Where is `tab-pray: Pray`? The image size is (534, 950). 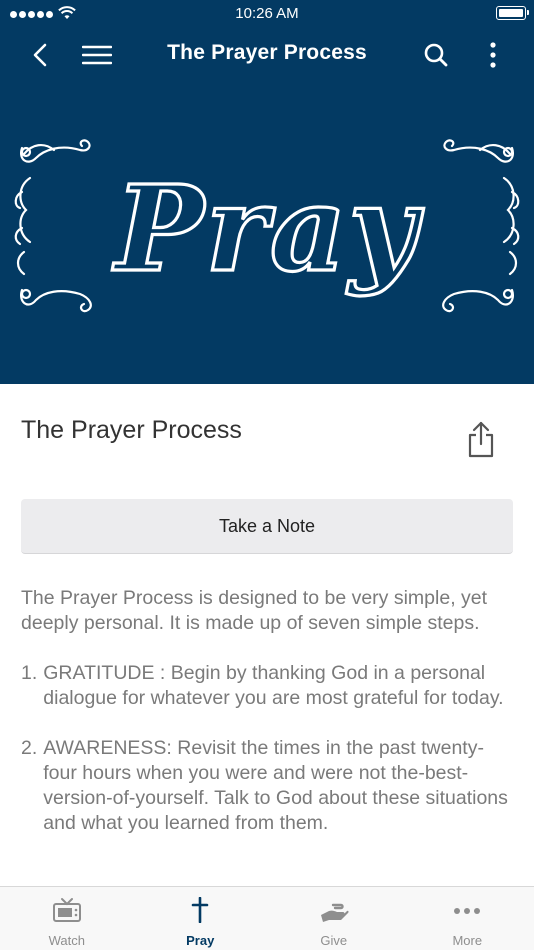
tab-pray: Pray is located at coordinates (201, 918).